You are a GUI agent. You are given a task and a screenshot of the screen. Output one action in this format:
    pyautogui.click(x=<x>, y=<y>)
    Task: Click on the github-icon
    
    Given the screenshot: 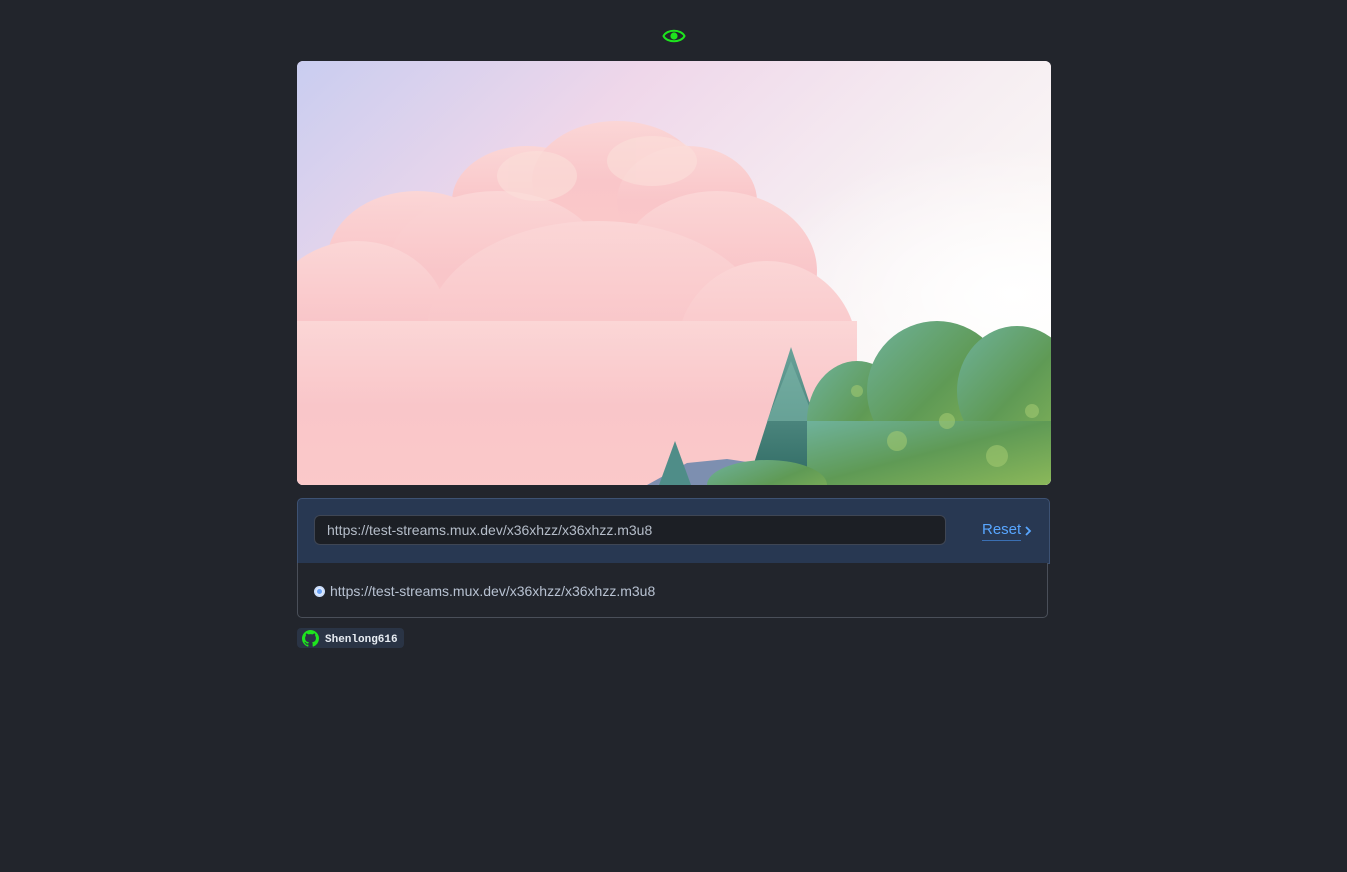 What is the action you would take?
    pyautogui.click(x=310, y=638)
    